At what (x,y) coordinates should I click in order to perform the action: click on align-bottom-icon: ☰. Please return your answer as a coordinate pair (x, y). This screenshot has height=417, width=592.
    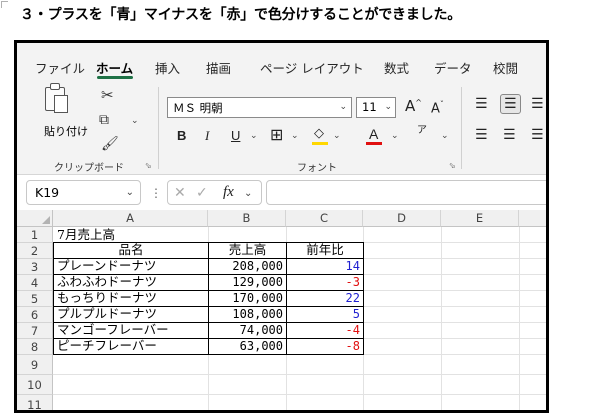
    Looking at the image, I should click on (537, 104).